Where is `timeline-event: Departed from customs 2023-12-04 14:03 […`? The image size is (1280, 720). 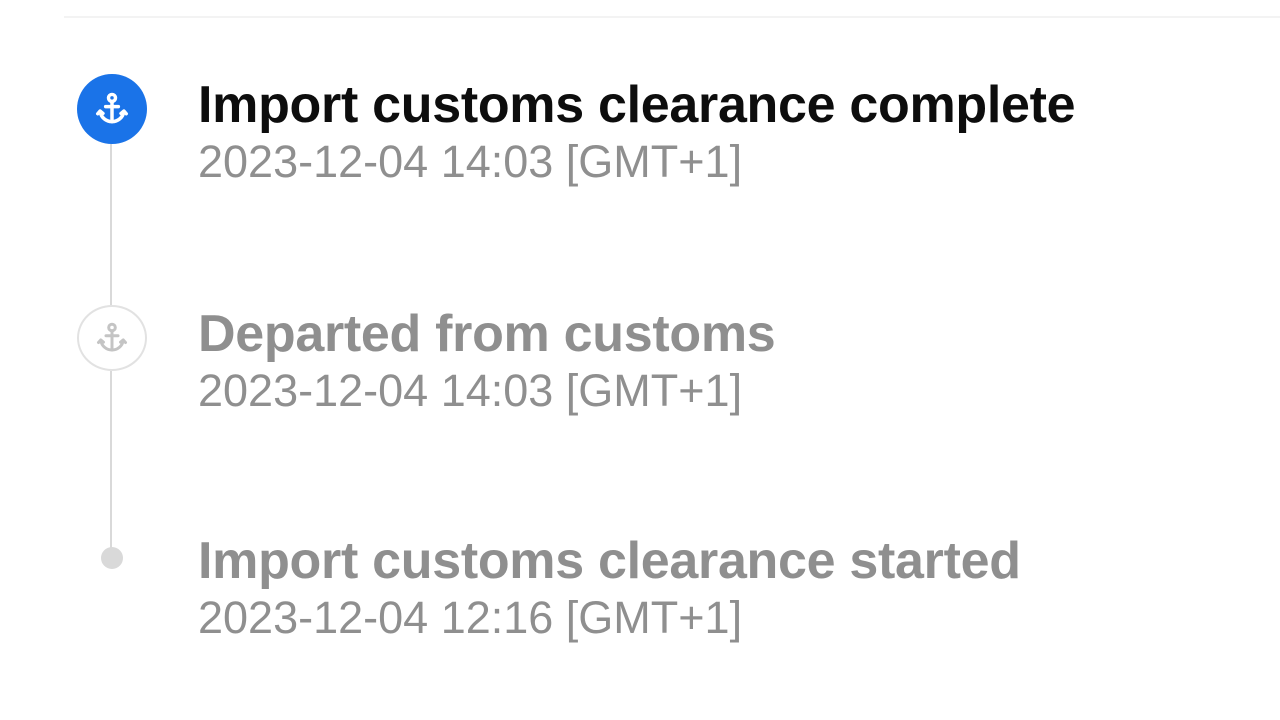
timeline-event: Departed from customs 2023-12-04 14:03 [… is located at coordinates (728, 360).